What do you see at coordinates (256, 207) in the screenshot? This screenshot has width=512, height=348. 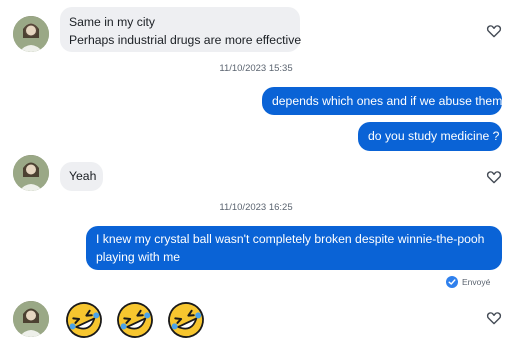 I see `timestamp: 11/10/2023 16:25` at bounding box center [256, 207].